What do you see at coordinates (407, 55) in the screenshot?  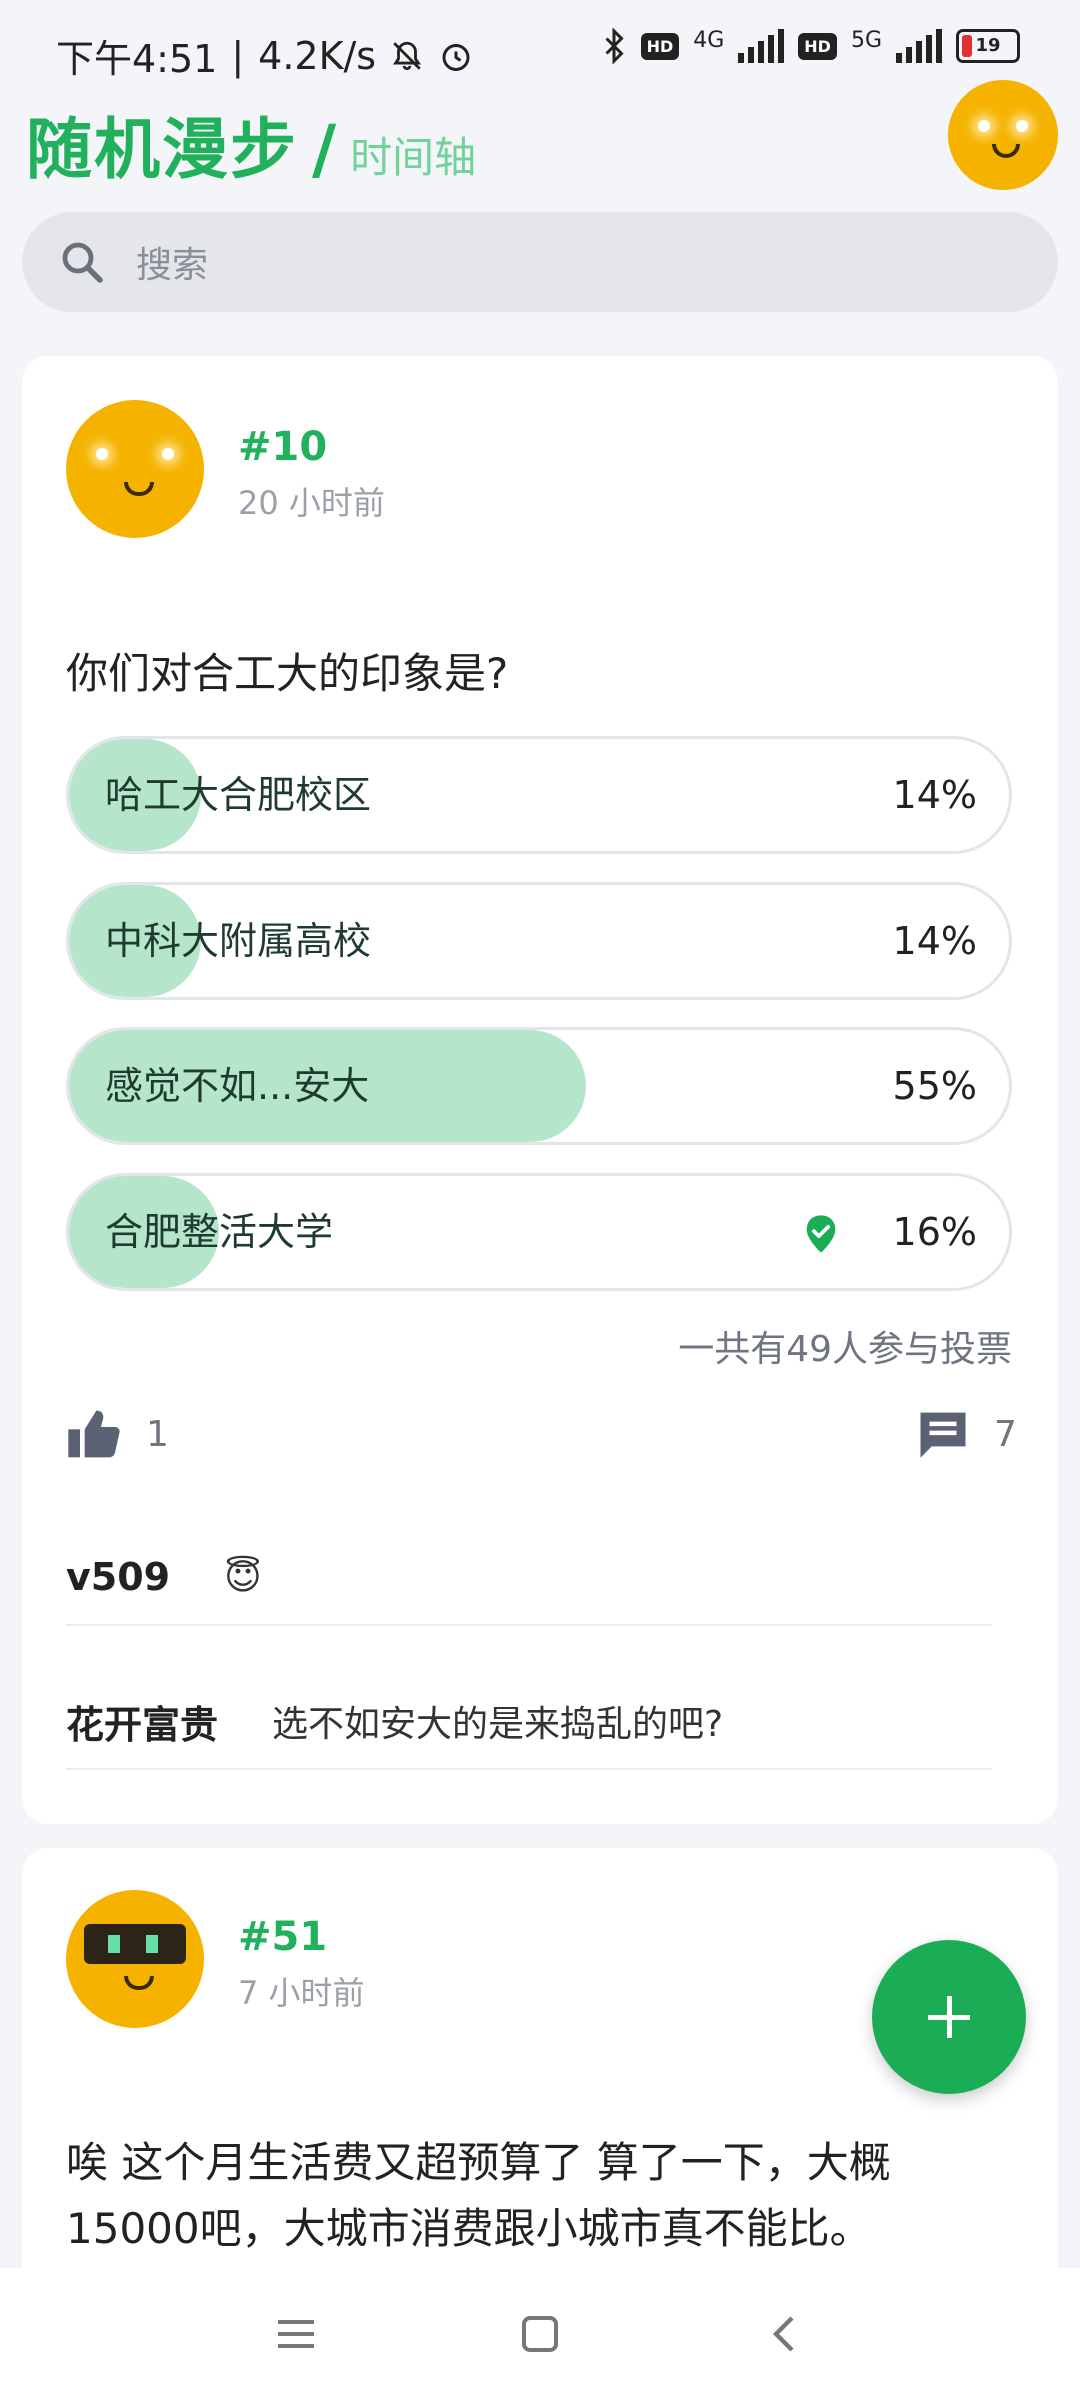 I see `bell-off-icon` at bounding box center [407, 55].